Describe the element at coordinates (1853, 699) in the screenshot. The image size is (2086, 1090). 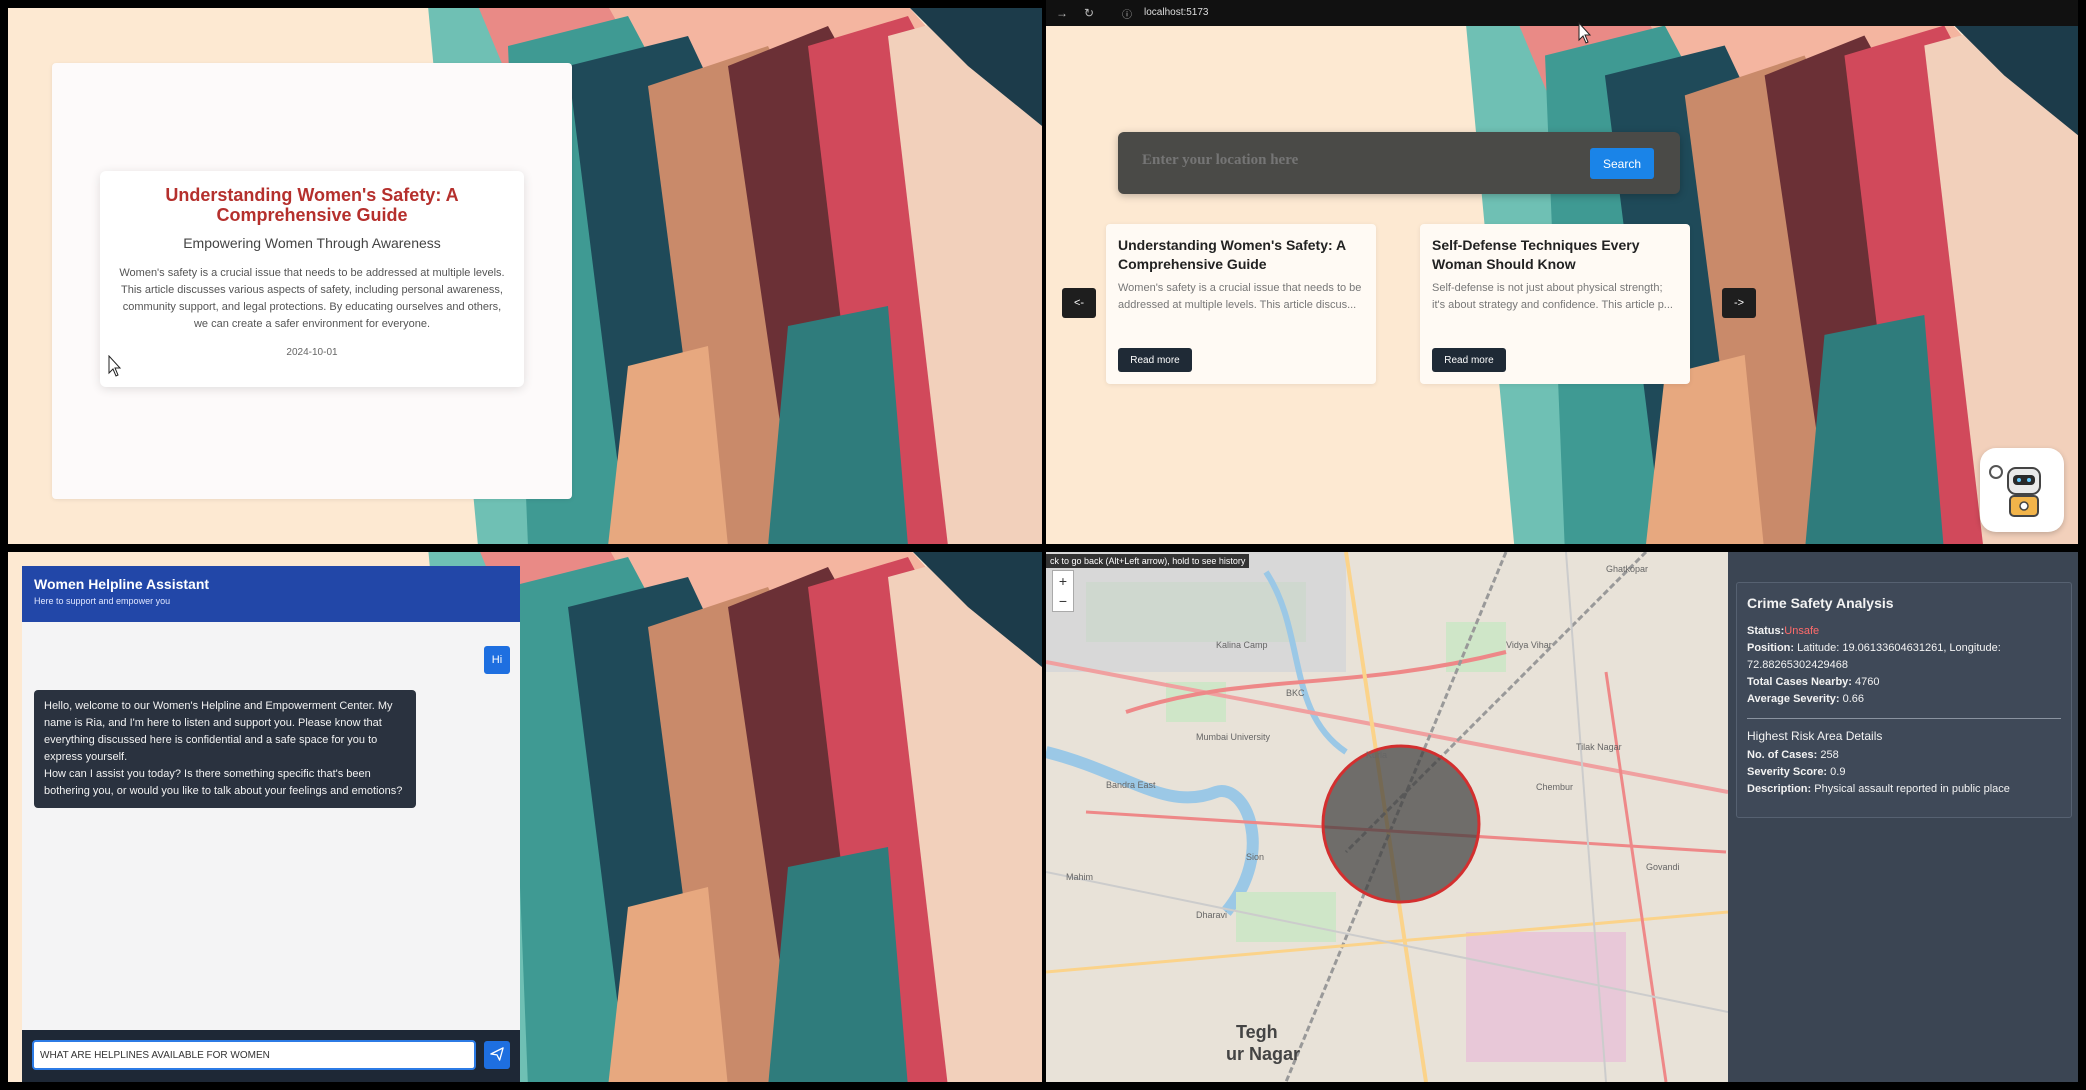
I see `severity-value: 0.66` at that location.